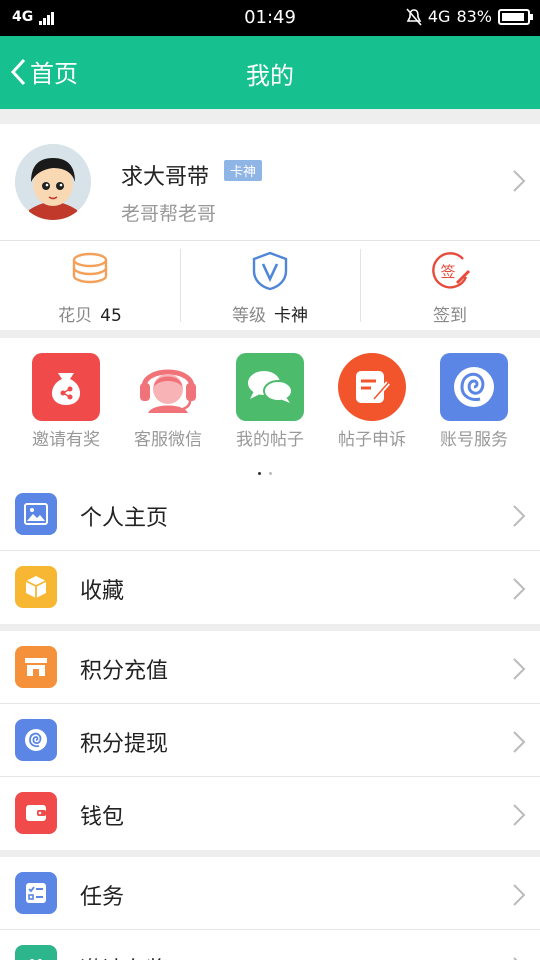 The height and width of the screenshot is (960, 540). I want to click on battery-percent: 83%, so click(474, 16).